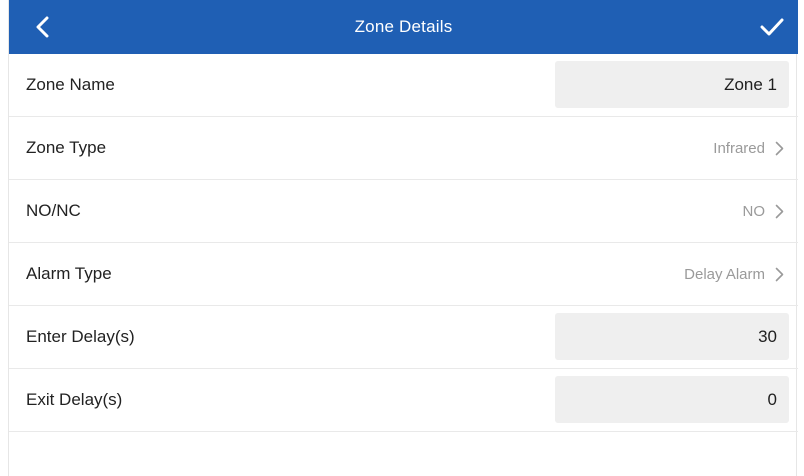 The width and height of the screenshot is (804, 476). Describe the element at coordinates (74, 399) in the screenshot. I see `exit-delay-label: Exit Delay(s)` at that location.